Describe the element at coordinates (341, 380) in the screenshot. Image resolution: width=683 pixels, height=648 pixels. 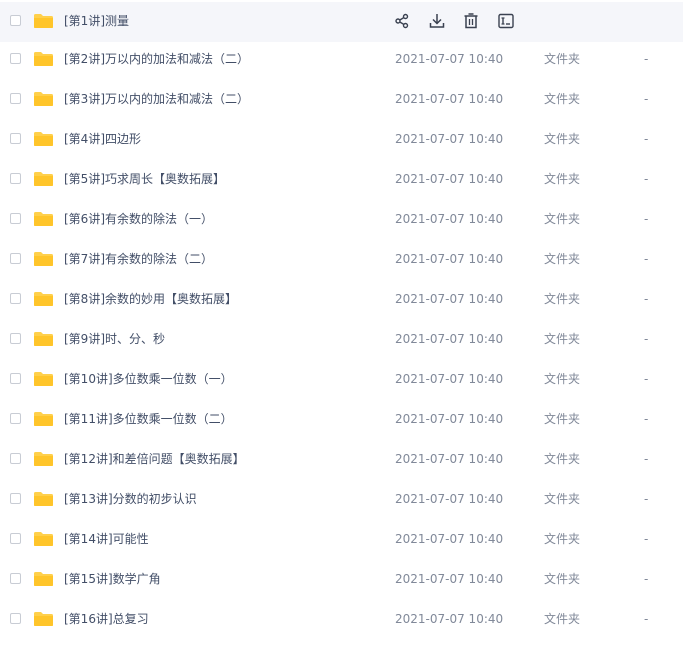
I see `file-row-10: [第10讲]多位数乘一位数（一） 2021-07-07 10:40 文件夹 -` at that location.